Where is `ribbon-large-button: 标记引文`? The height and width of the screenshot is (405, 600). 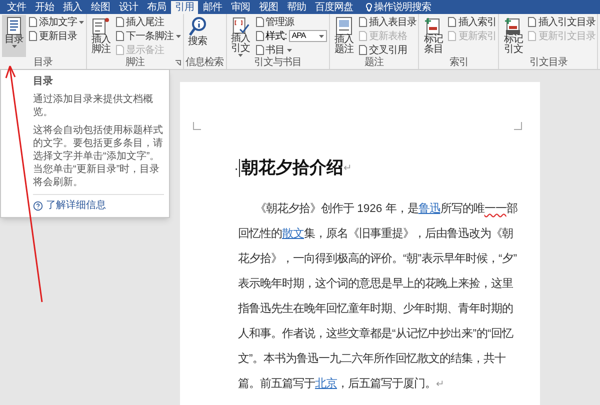 ribbon-large-button: 标记引文 is located at coordinates (513, 36).